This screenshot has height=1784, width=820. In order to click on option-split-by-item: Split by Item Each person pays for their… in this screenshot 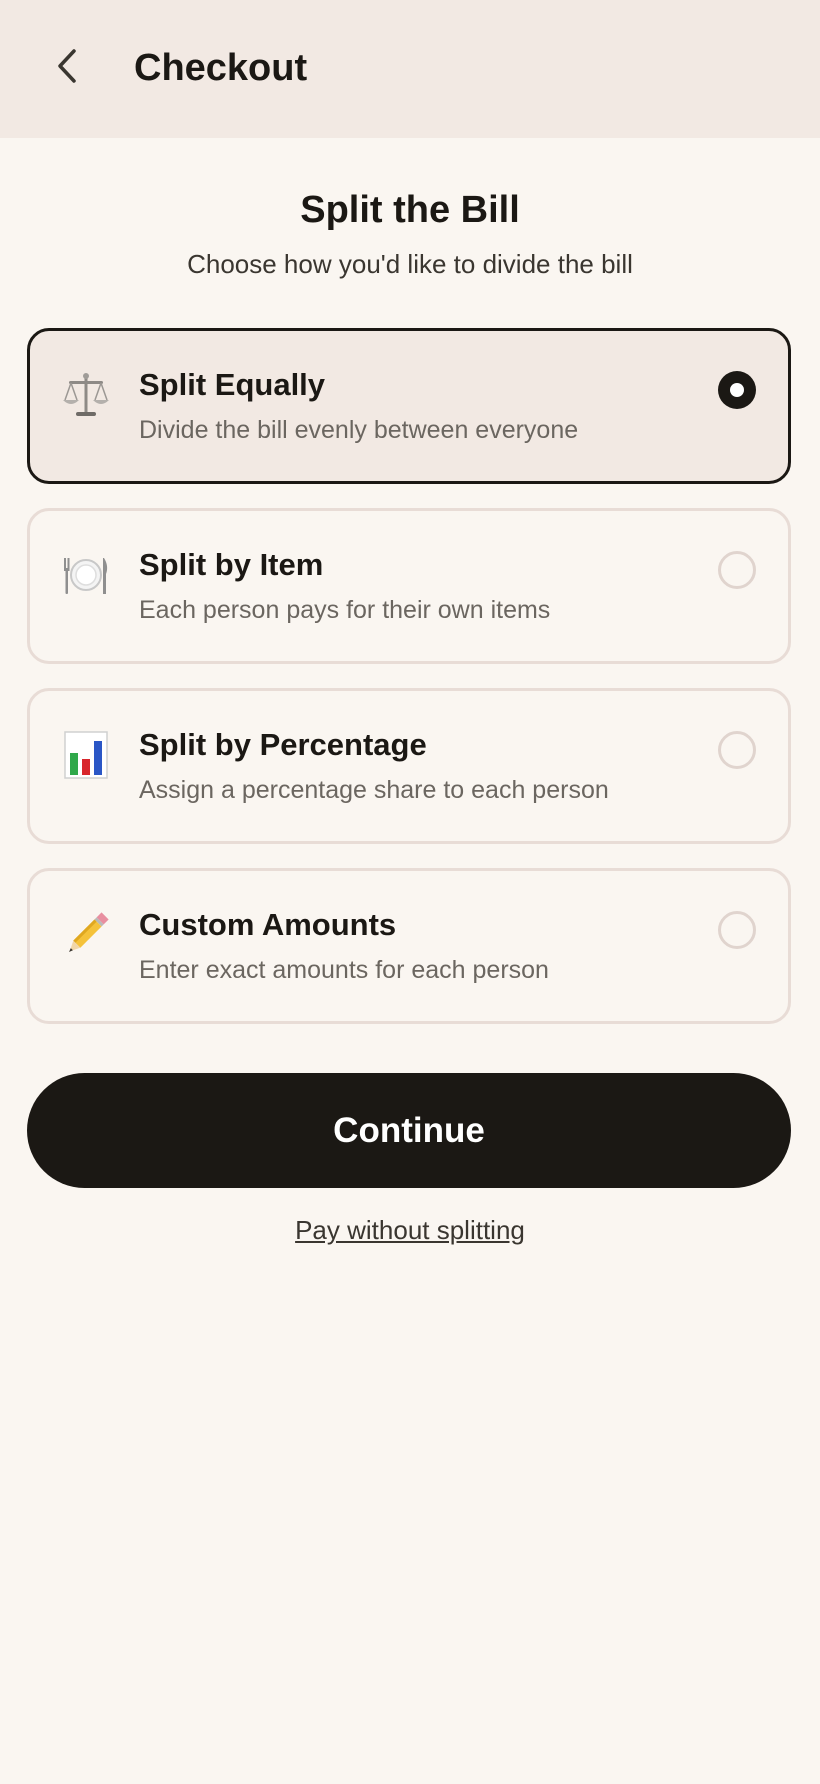, I will do `click(409, 586)`.